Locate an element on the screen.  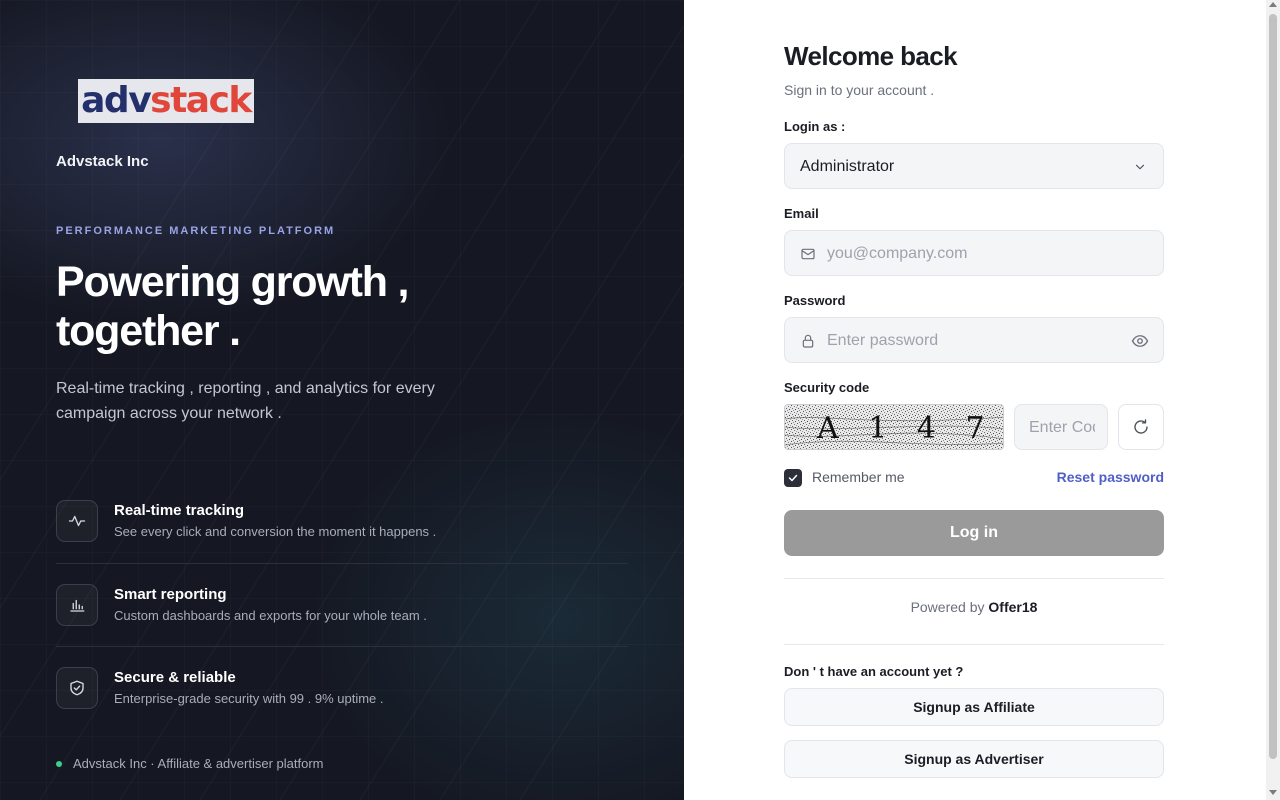
captcha-image: A 1 4 7 is located at coordinates (894, 427).